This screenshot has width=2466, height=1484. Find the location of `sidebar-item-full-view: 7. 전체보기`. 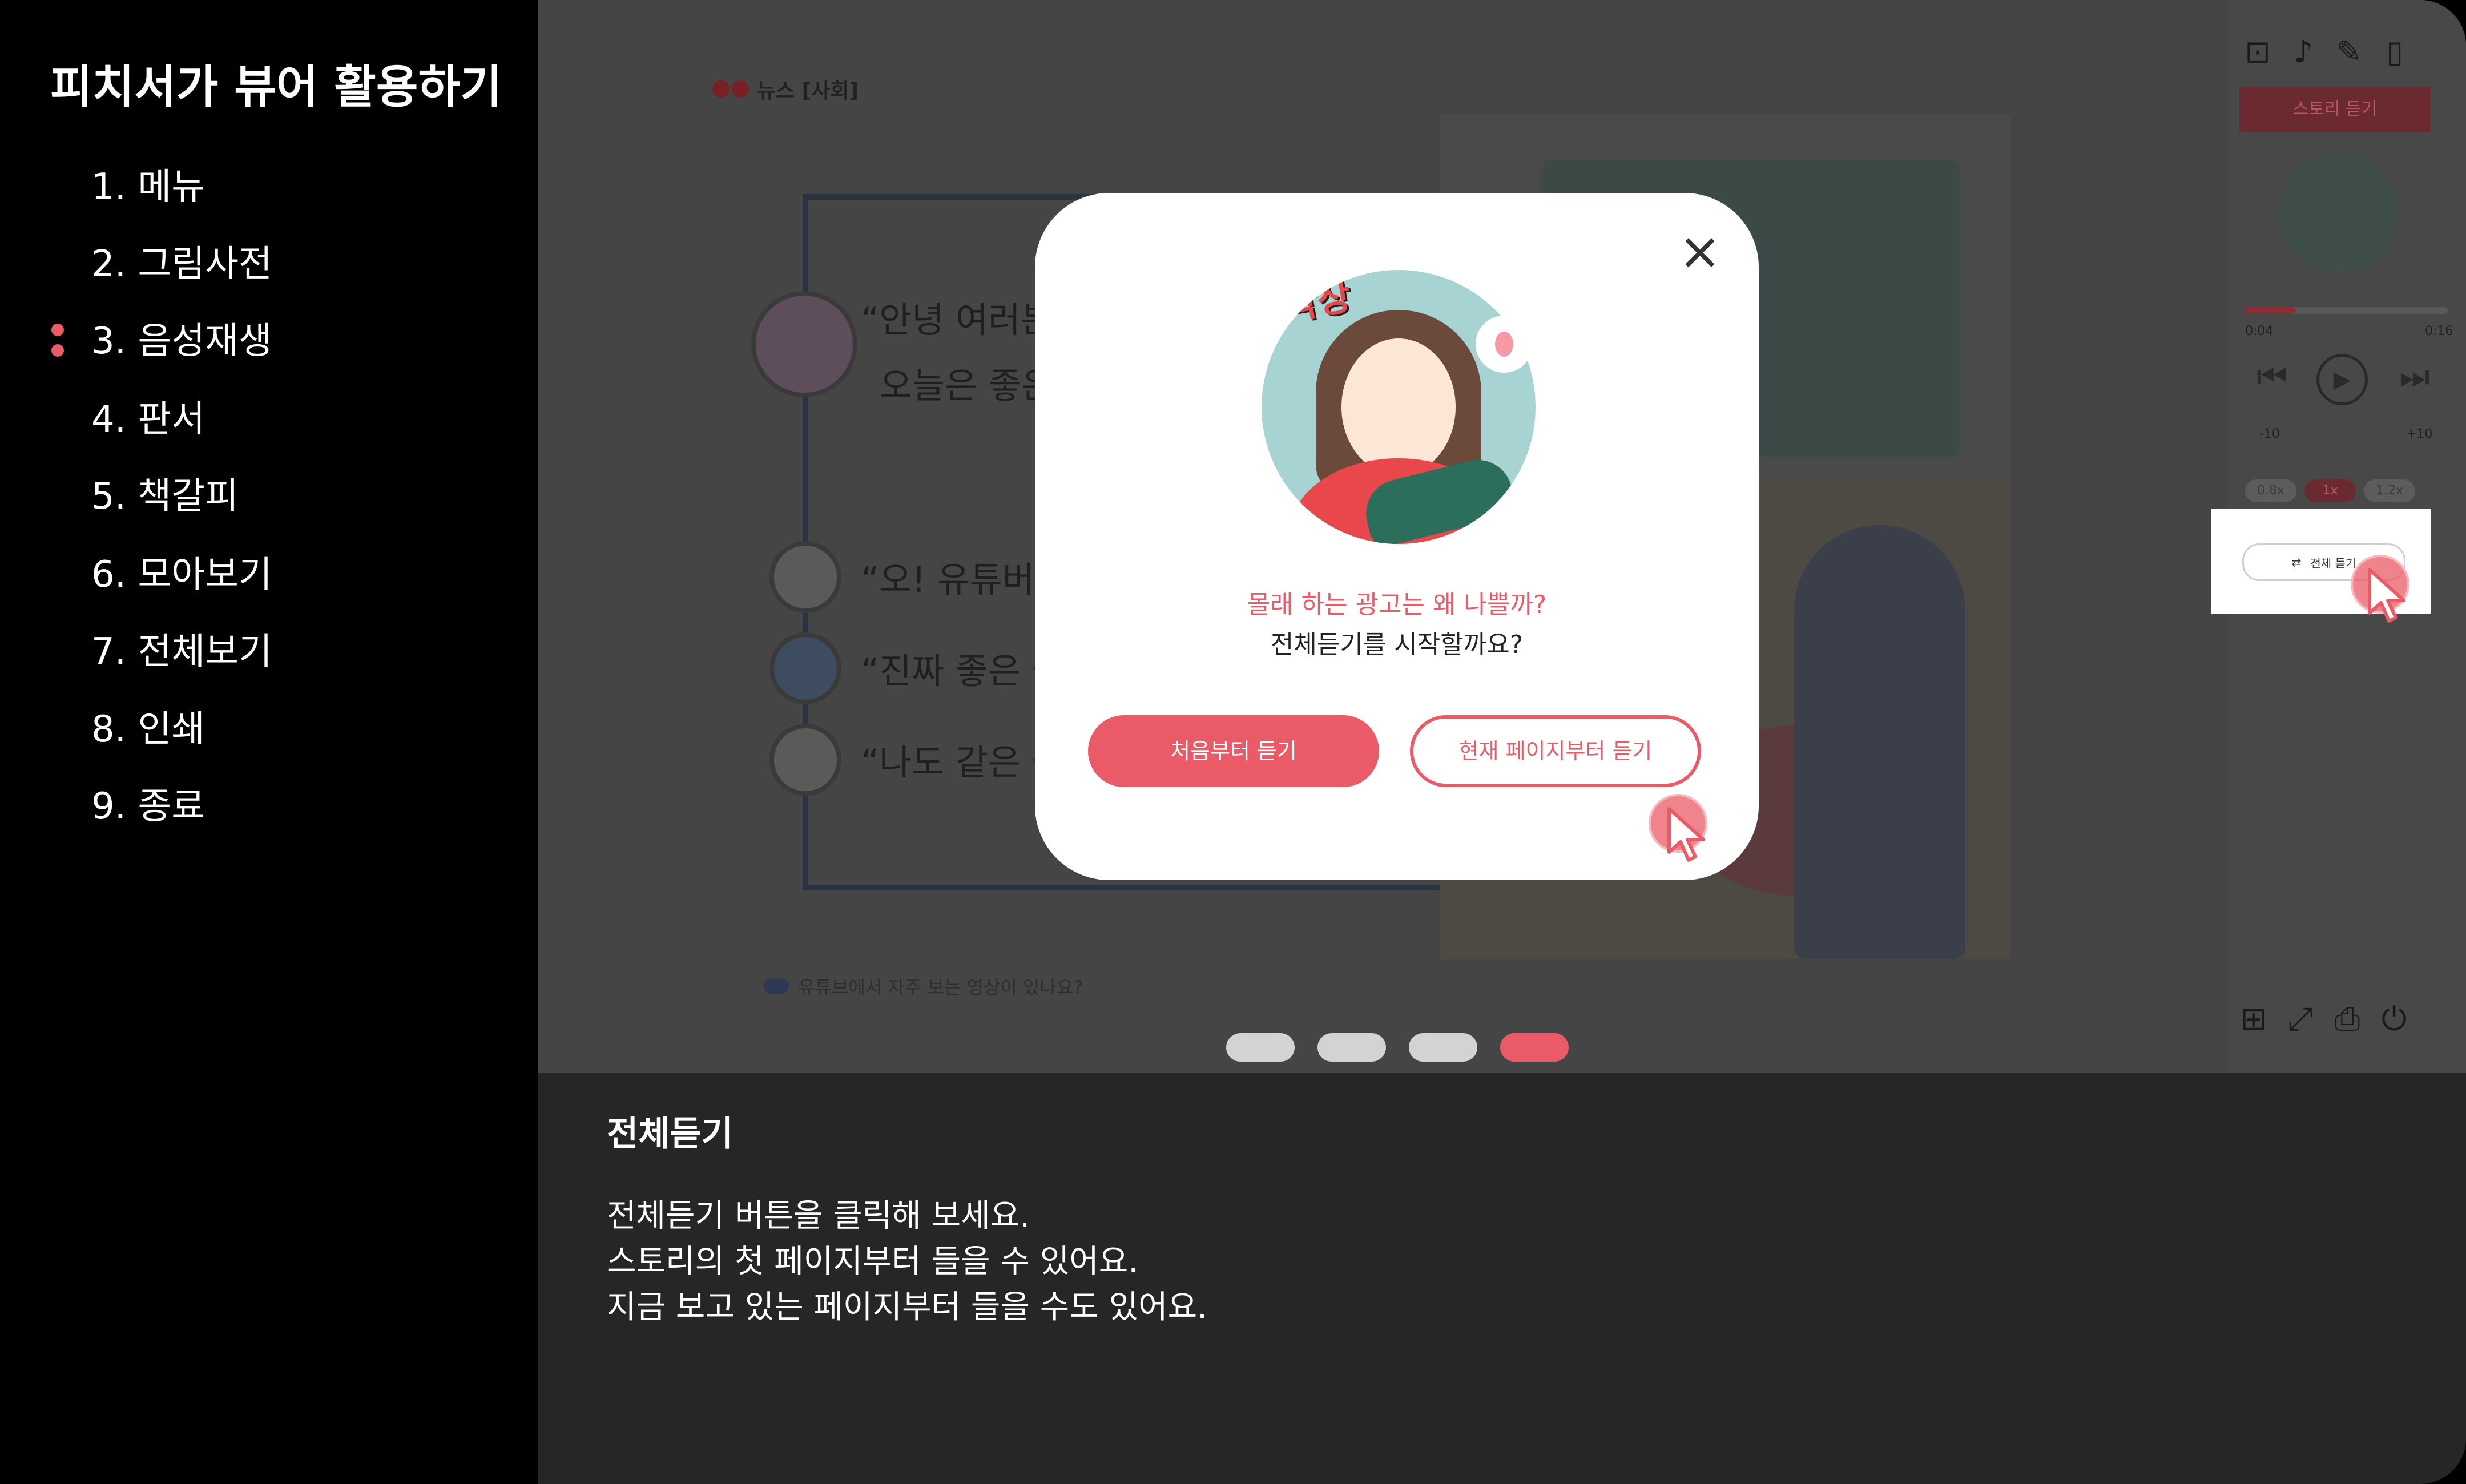

sidebar-item-full-view: 7. 전체보기 is located at coordinates (181, 652).